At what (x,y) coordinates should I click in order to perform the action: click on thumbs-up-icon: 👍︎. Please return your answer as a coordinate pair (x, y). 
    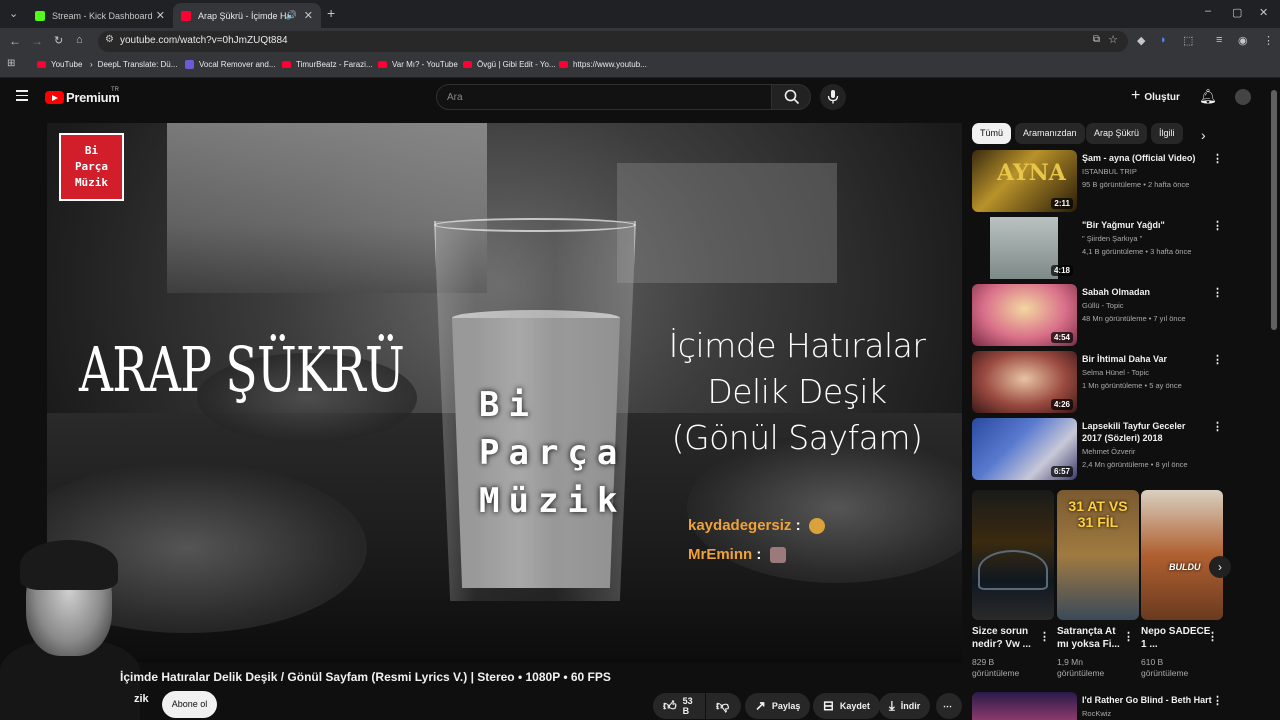
    Looking at the image, I should click on (670, 705).